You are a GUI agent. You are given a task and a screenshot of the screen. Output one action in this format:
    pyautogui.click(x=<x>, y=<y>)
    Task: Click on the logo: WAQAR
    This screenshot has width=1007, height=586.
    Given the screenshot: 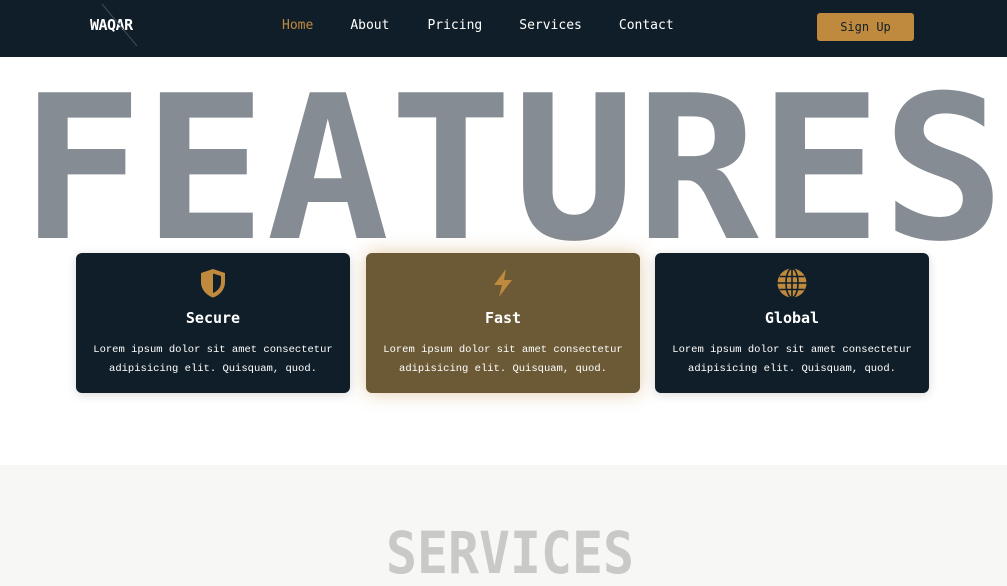 What is the action you would take?
    pyautogui.click(x=111, y=25)
    